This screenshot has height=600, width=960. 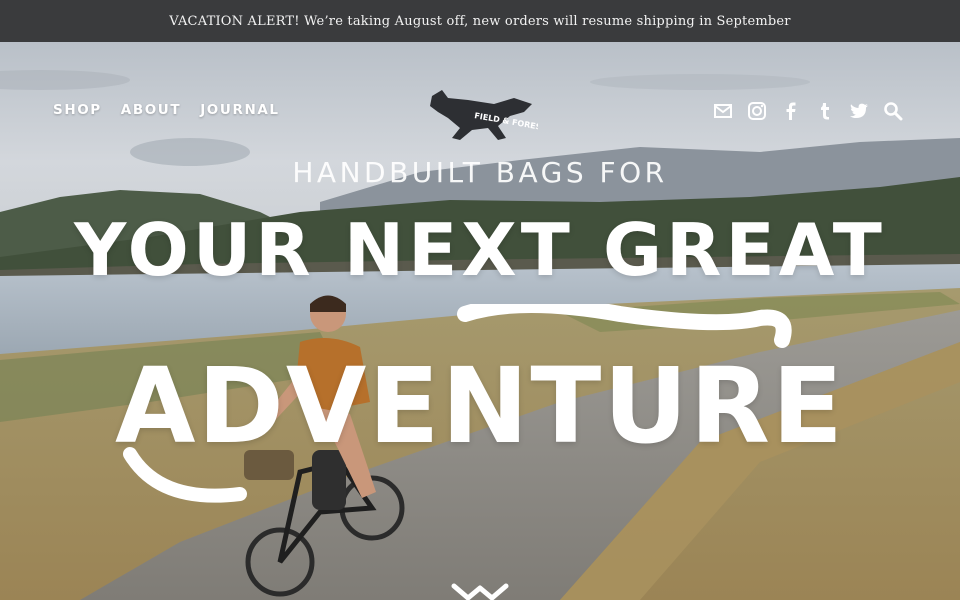 I want to click on utility-icons, so click(x=808, y=111).